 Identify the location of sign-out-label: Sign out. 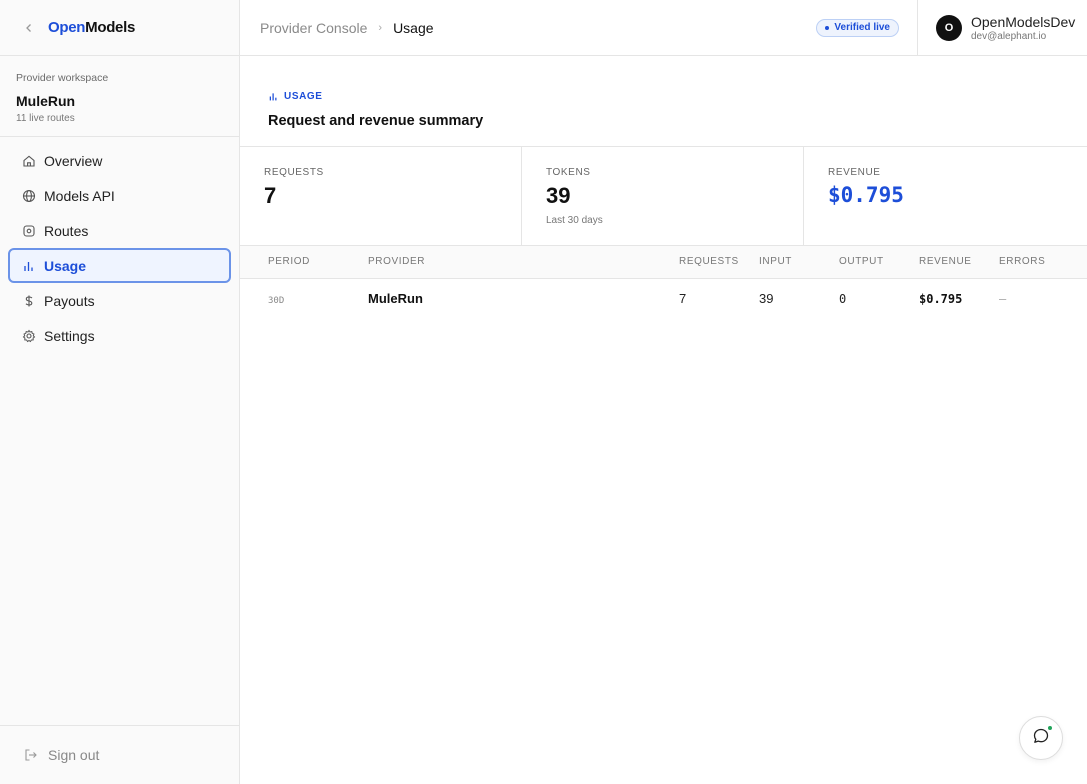
(74, 755).